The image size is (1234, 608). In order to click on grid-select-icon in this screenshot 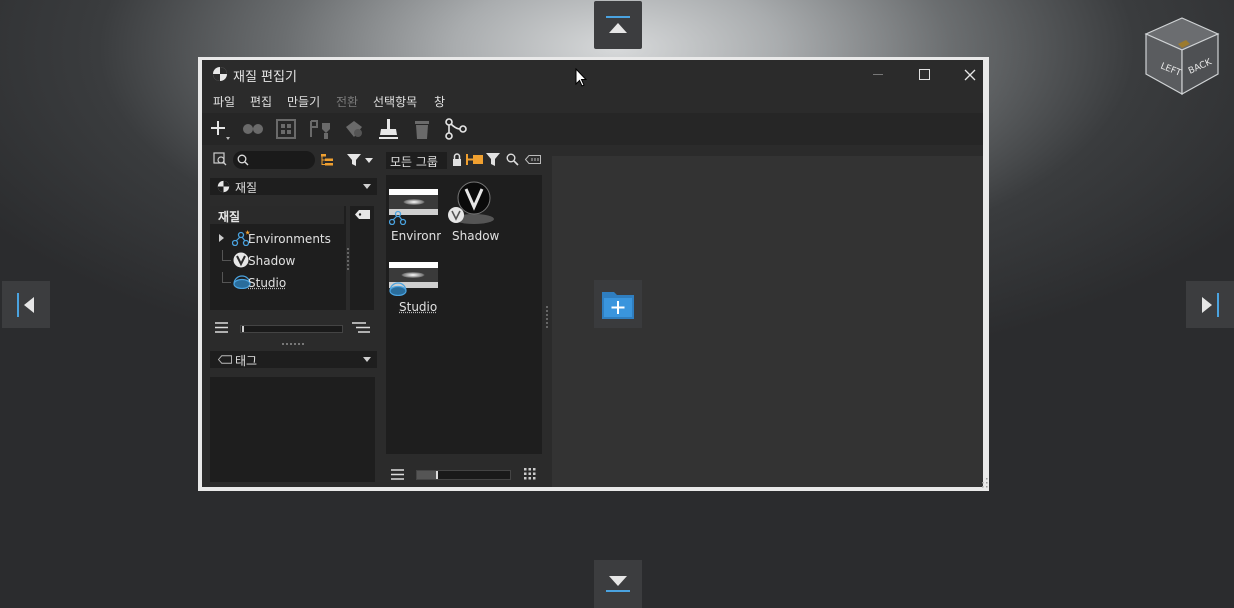, I will do `click(286, 129)`.